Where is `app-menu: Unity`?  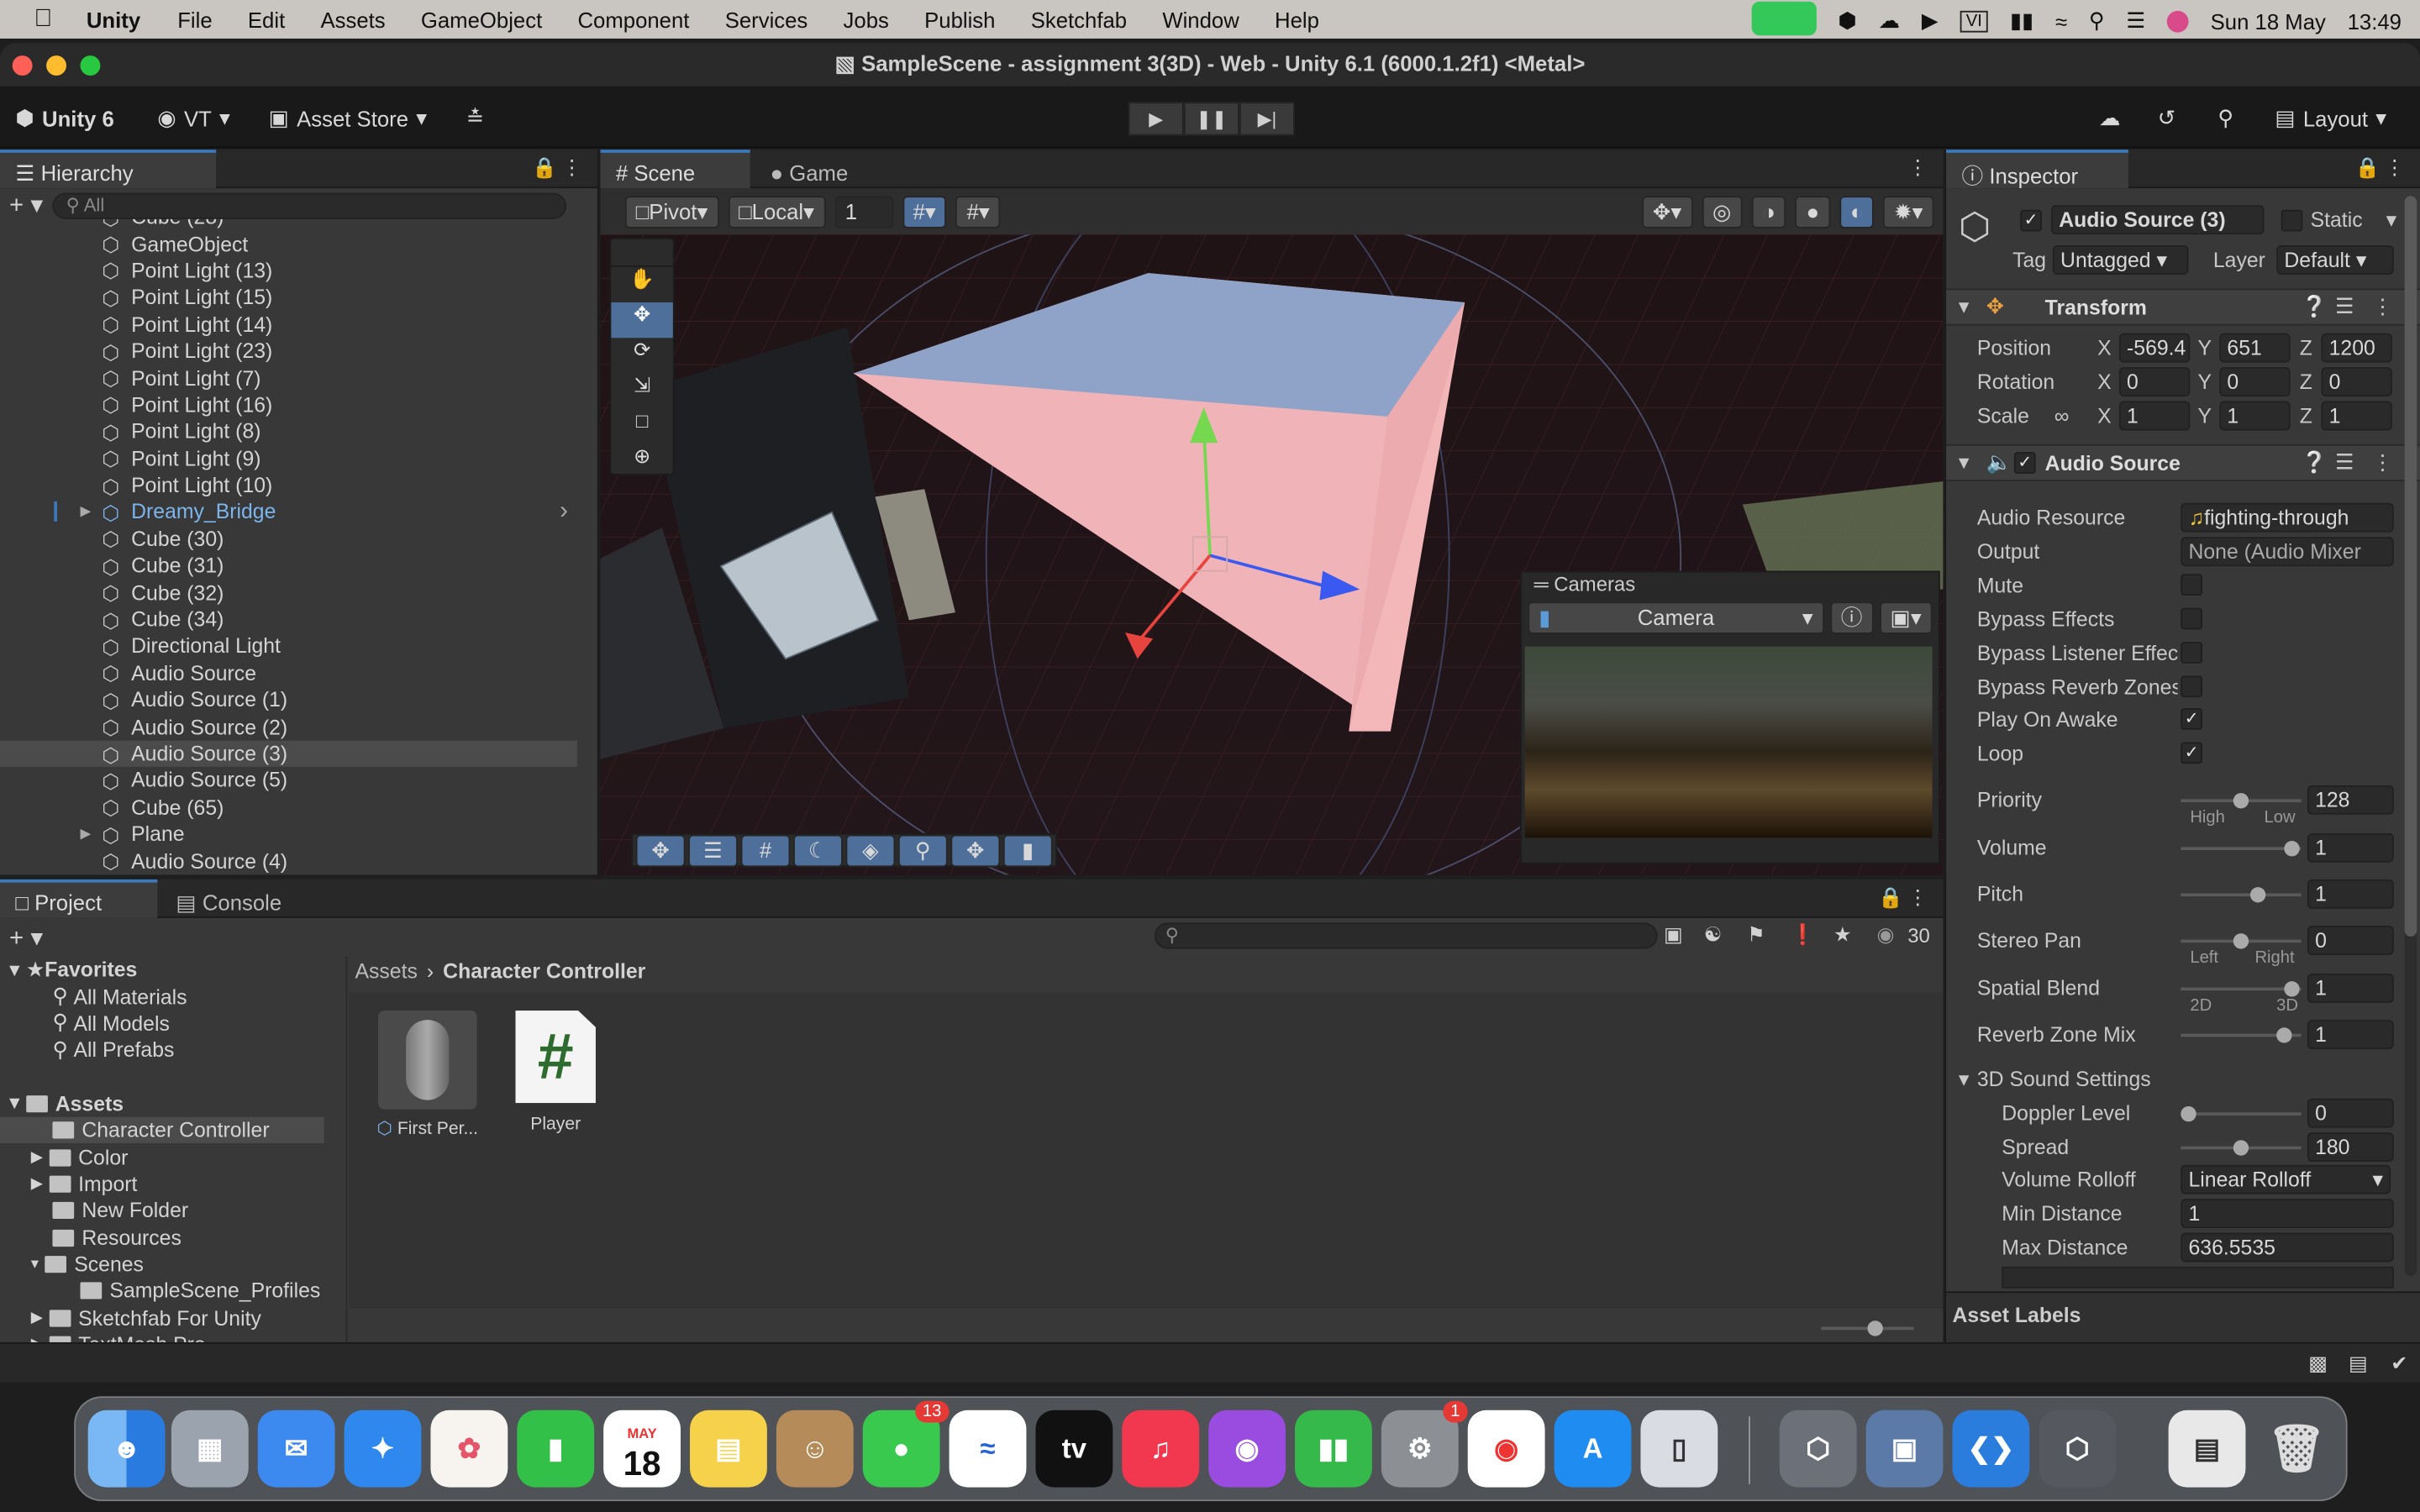 app-menu: Unity is located at coordinates (113, 19).